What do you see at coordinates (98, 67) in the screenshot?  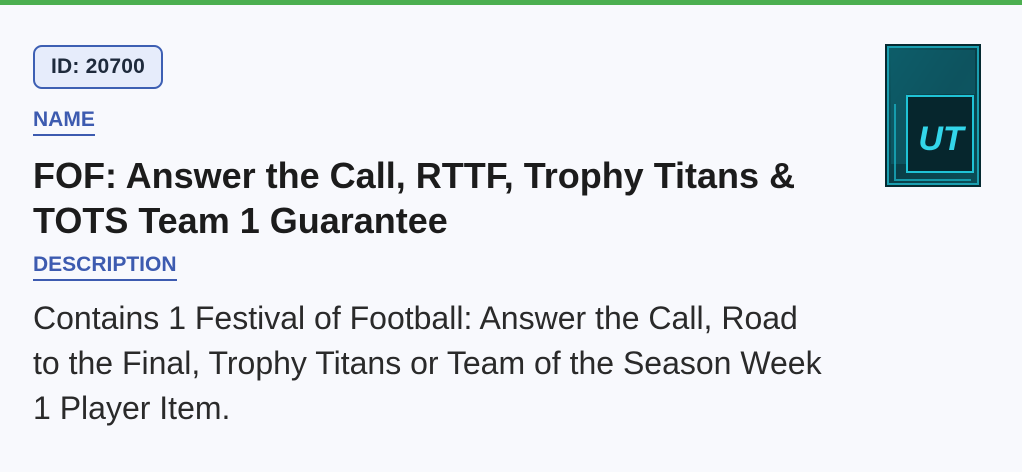 I see `id-badge: ID: 20700` at bounding box center [98, 67].